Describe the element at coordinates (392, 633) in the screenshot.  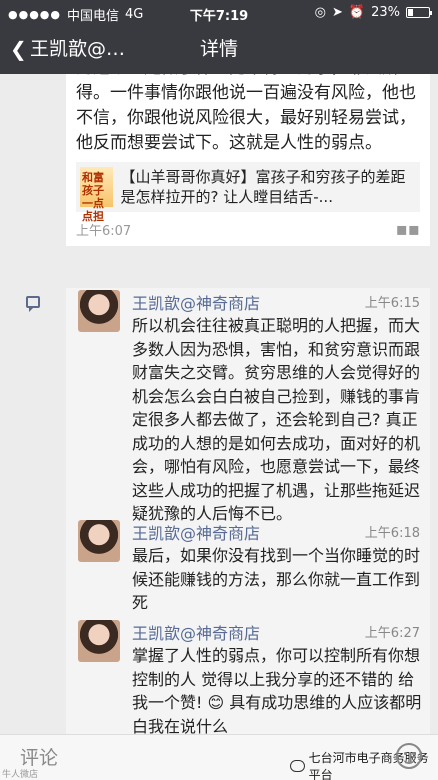
I see `comment-time: 上午6:27` at that location.